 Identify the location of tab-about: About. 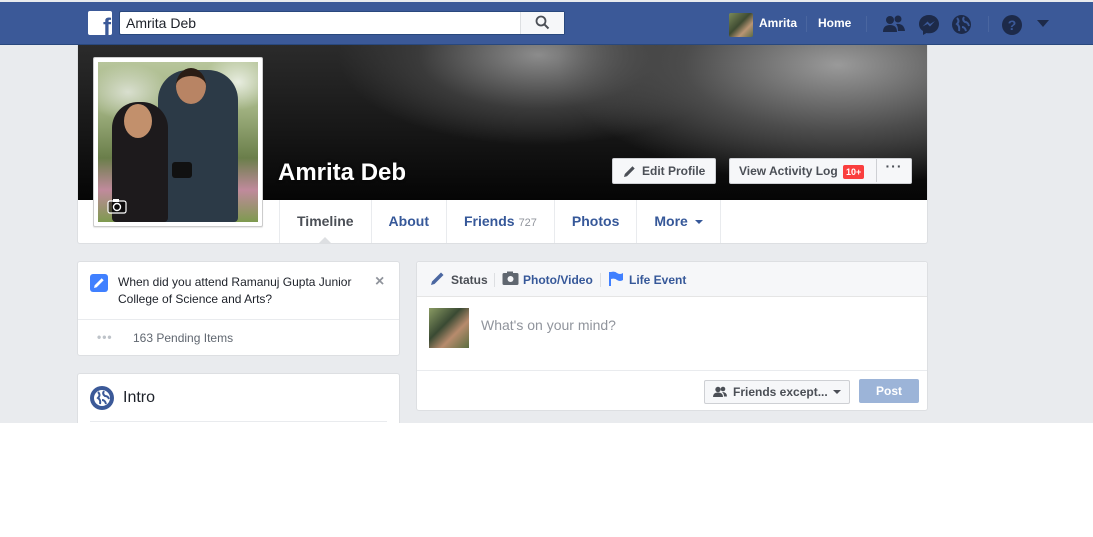
(408, 221).